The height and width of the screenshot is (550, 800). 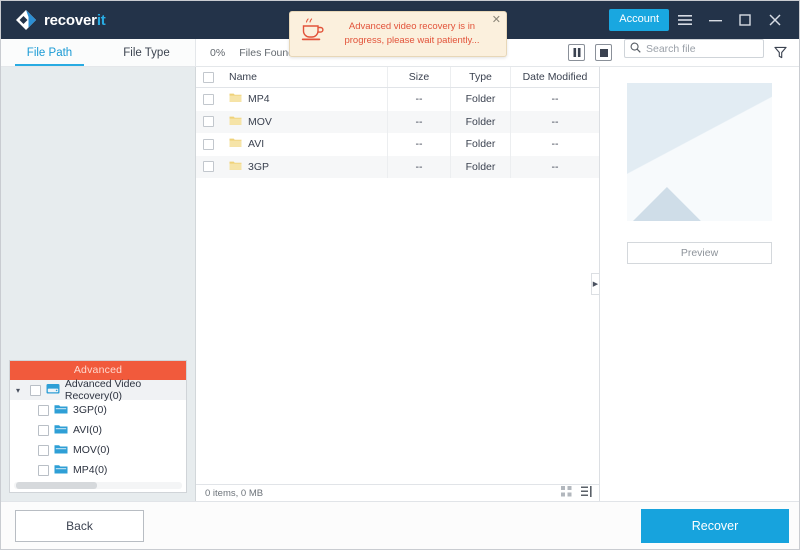 I want to click on table-row: 3GP -- Folder --, so click(x=397, y=166).